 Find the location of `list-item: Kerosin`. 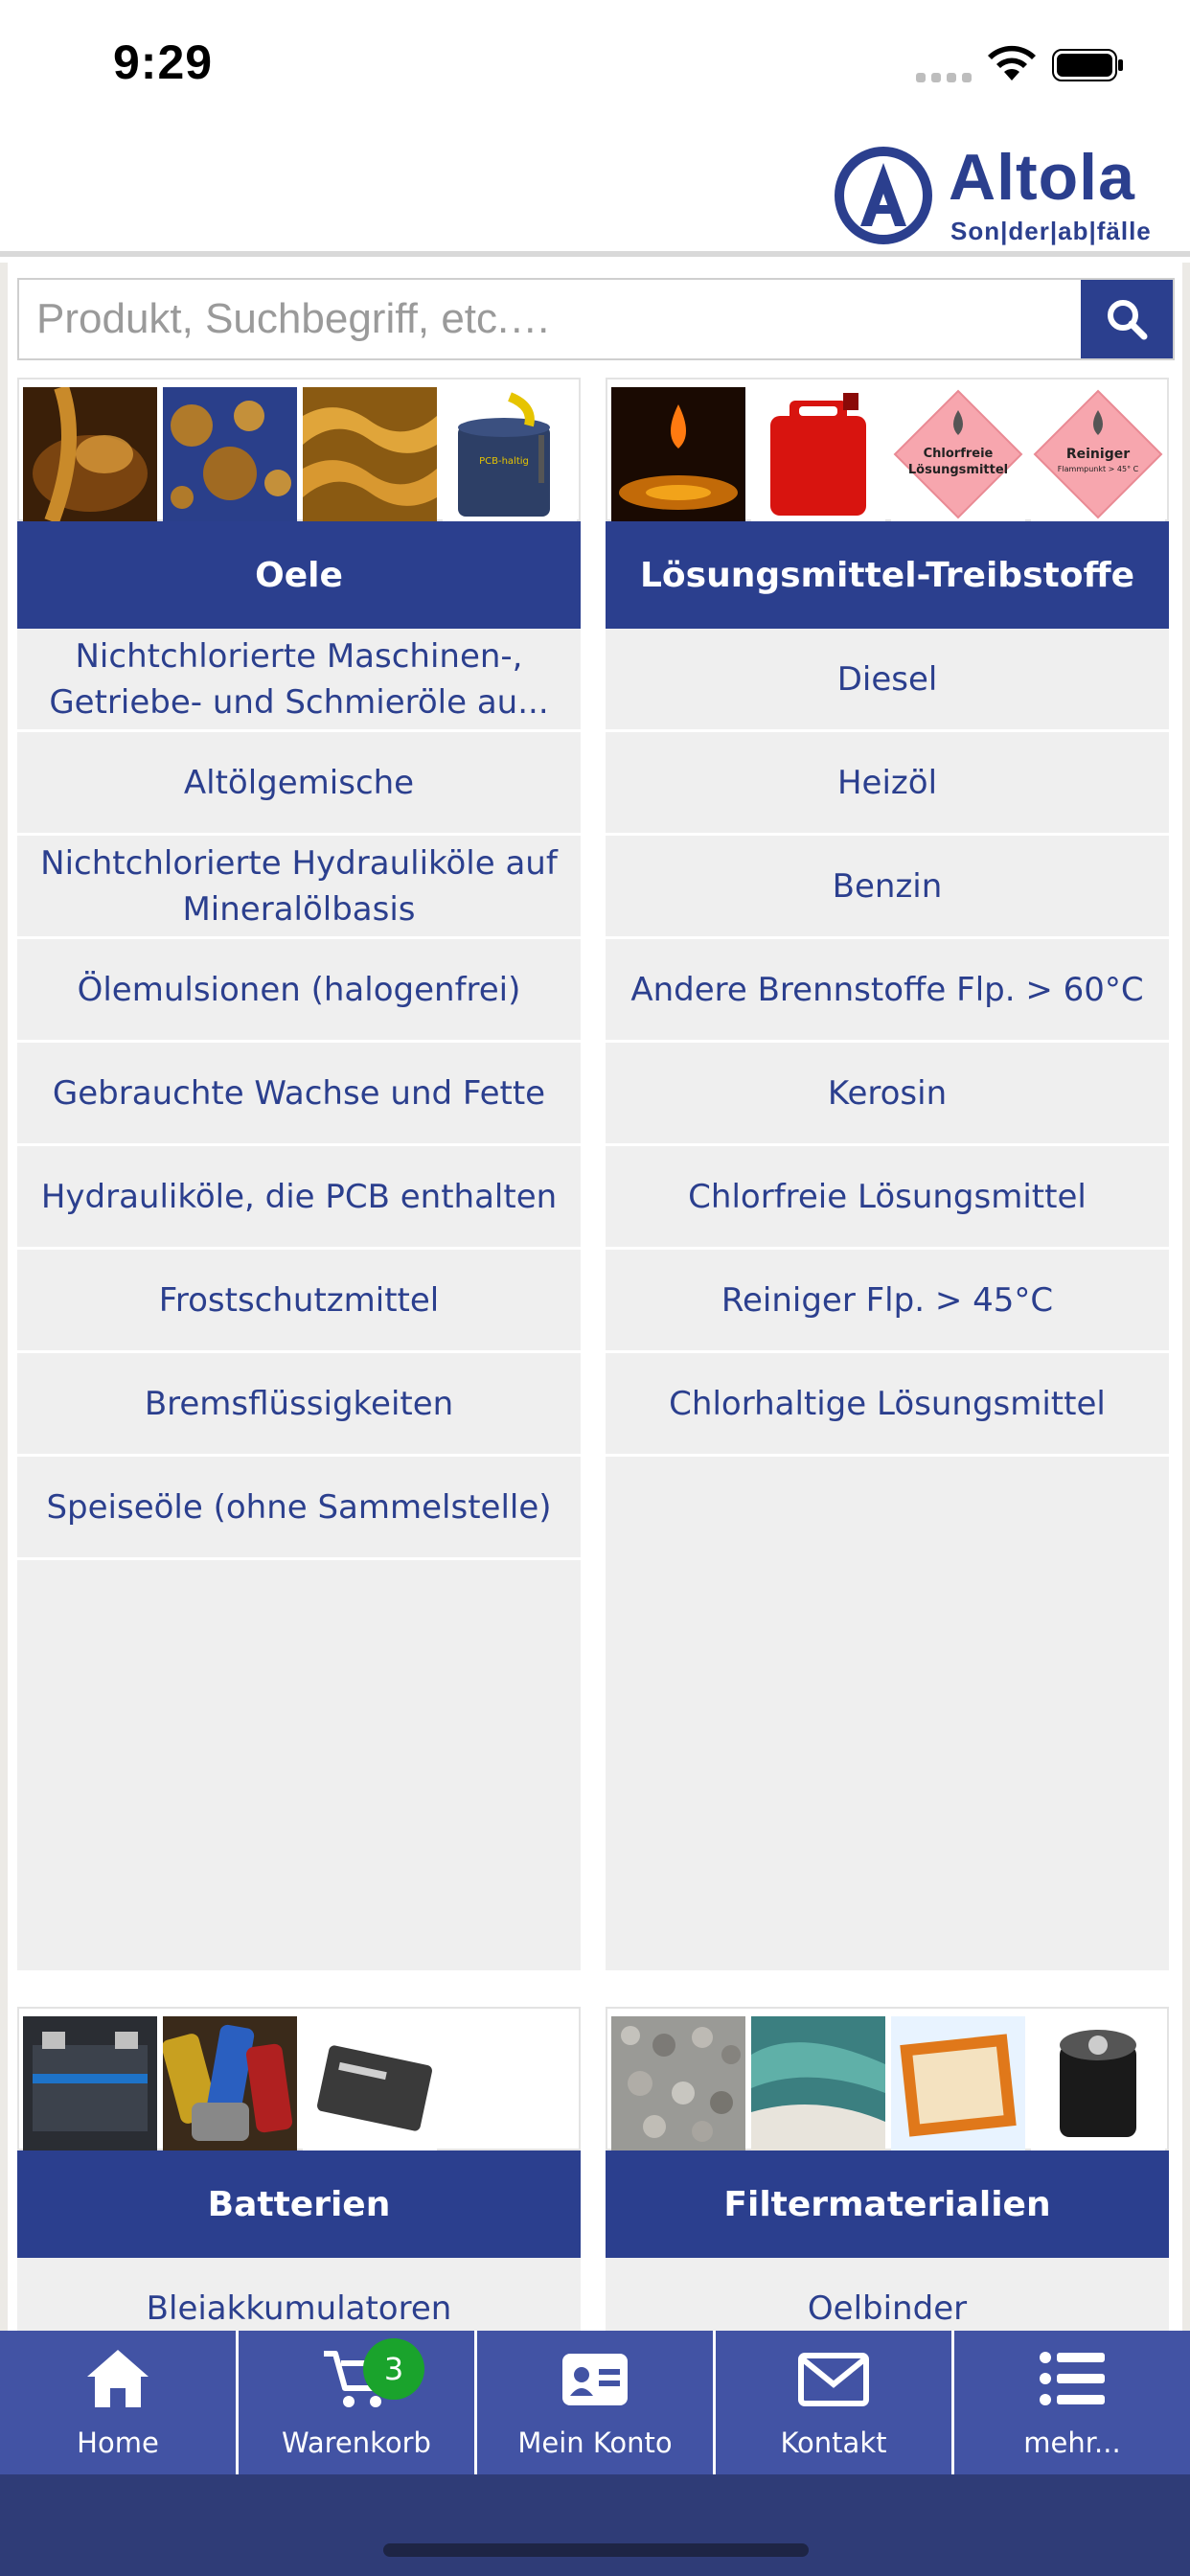

list-item: Kerosin is located at coordinates (888, 1094).